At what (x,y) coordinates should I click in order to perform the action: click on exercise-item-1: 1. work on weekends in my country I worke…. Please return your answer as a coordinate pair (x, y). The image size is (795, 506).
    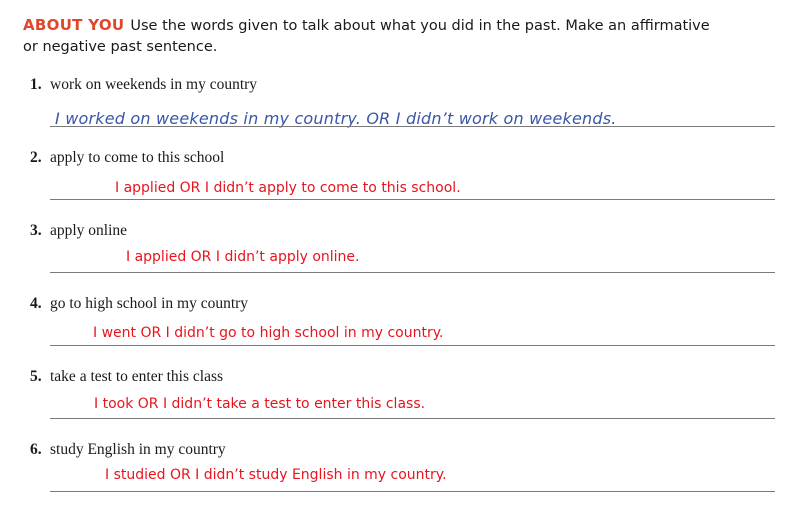
    Looking at the image, I should click on (402, 102).